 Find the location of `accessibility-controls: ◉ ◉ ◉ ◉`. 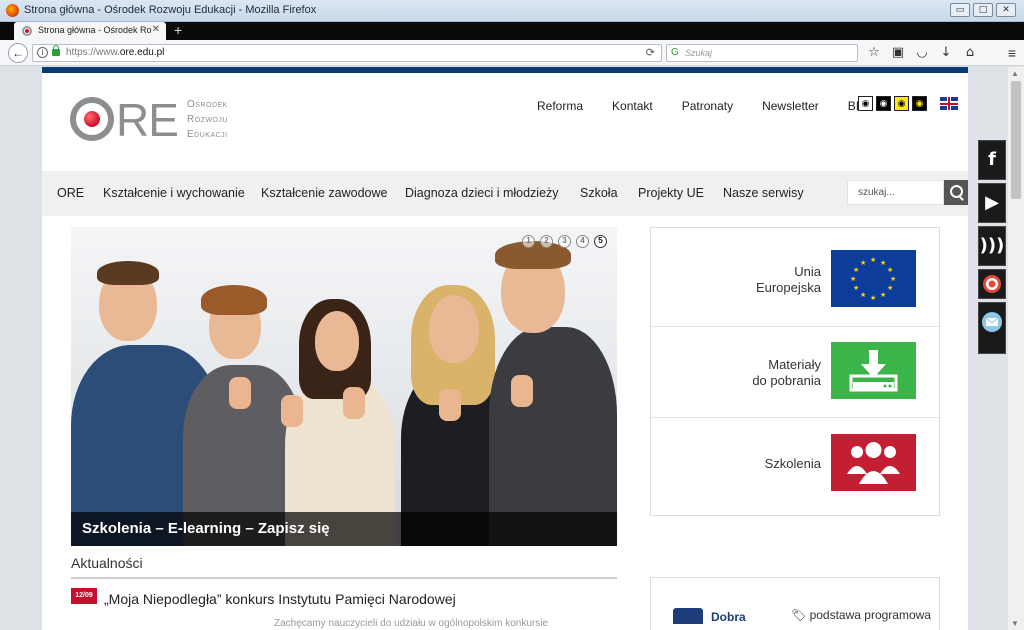

accessibility-controls: ◉ ◉ ◉ ◉ is located at coordinates (892, 103).